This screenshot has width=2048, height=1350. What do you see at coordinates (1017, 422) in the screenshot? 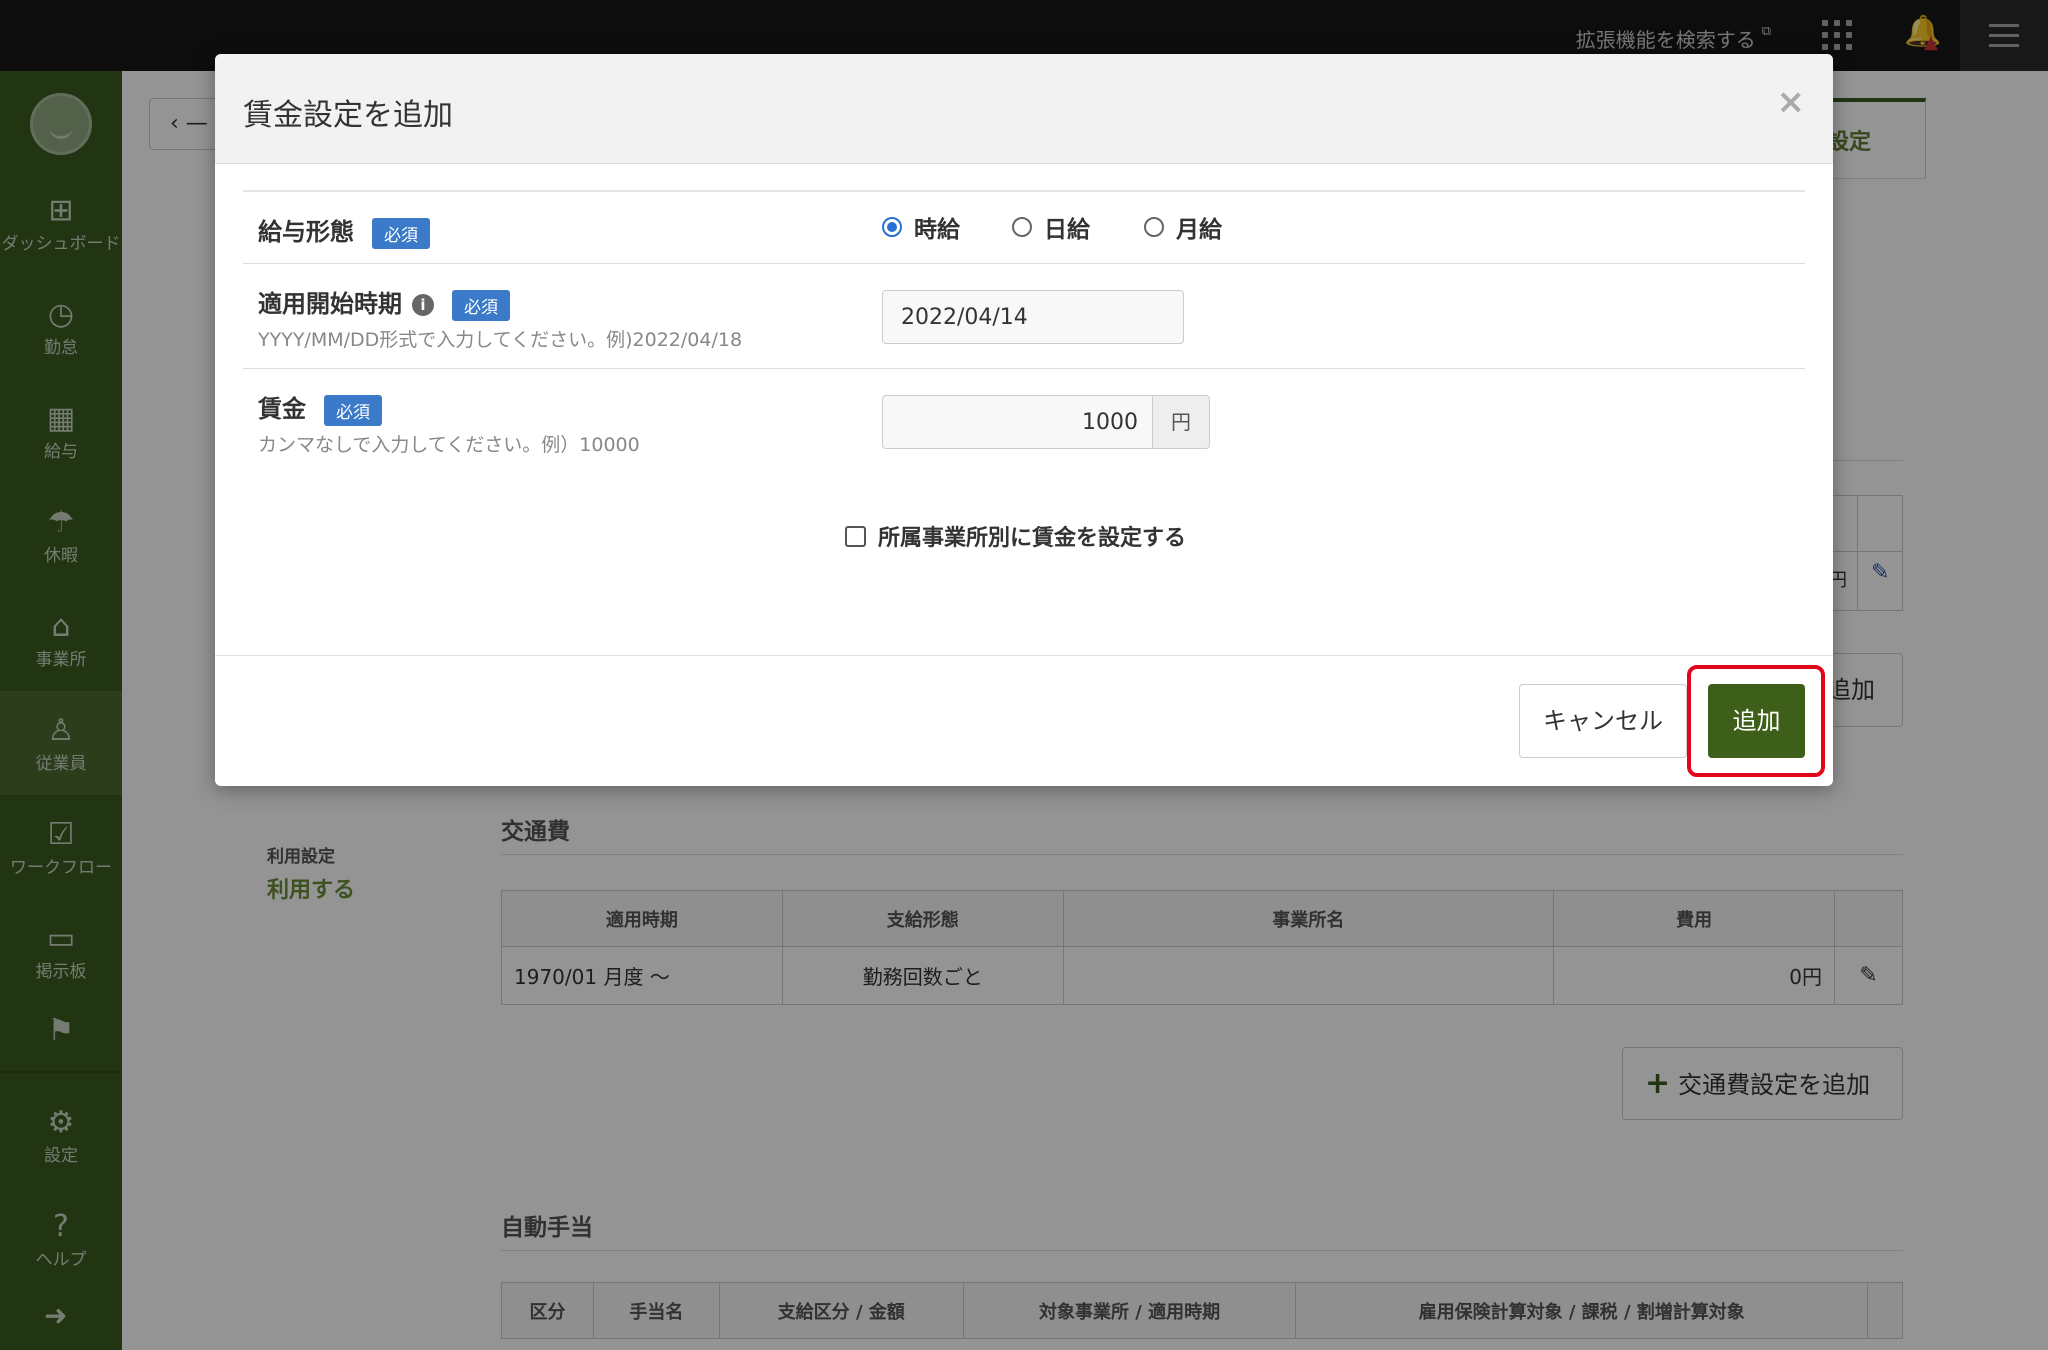
I see `wage-input` at bounding box center [1017, 422].